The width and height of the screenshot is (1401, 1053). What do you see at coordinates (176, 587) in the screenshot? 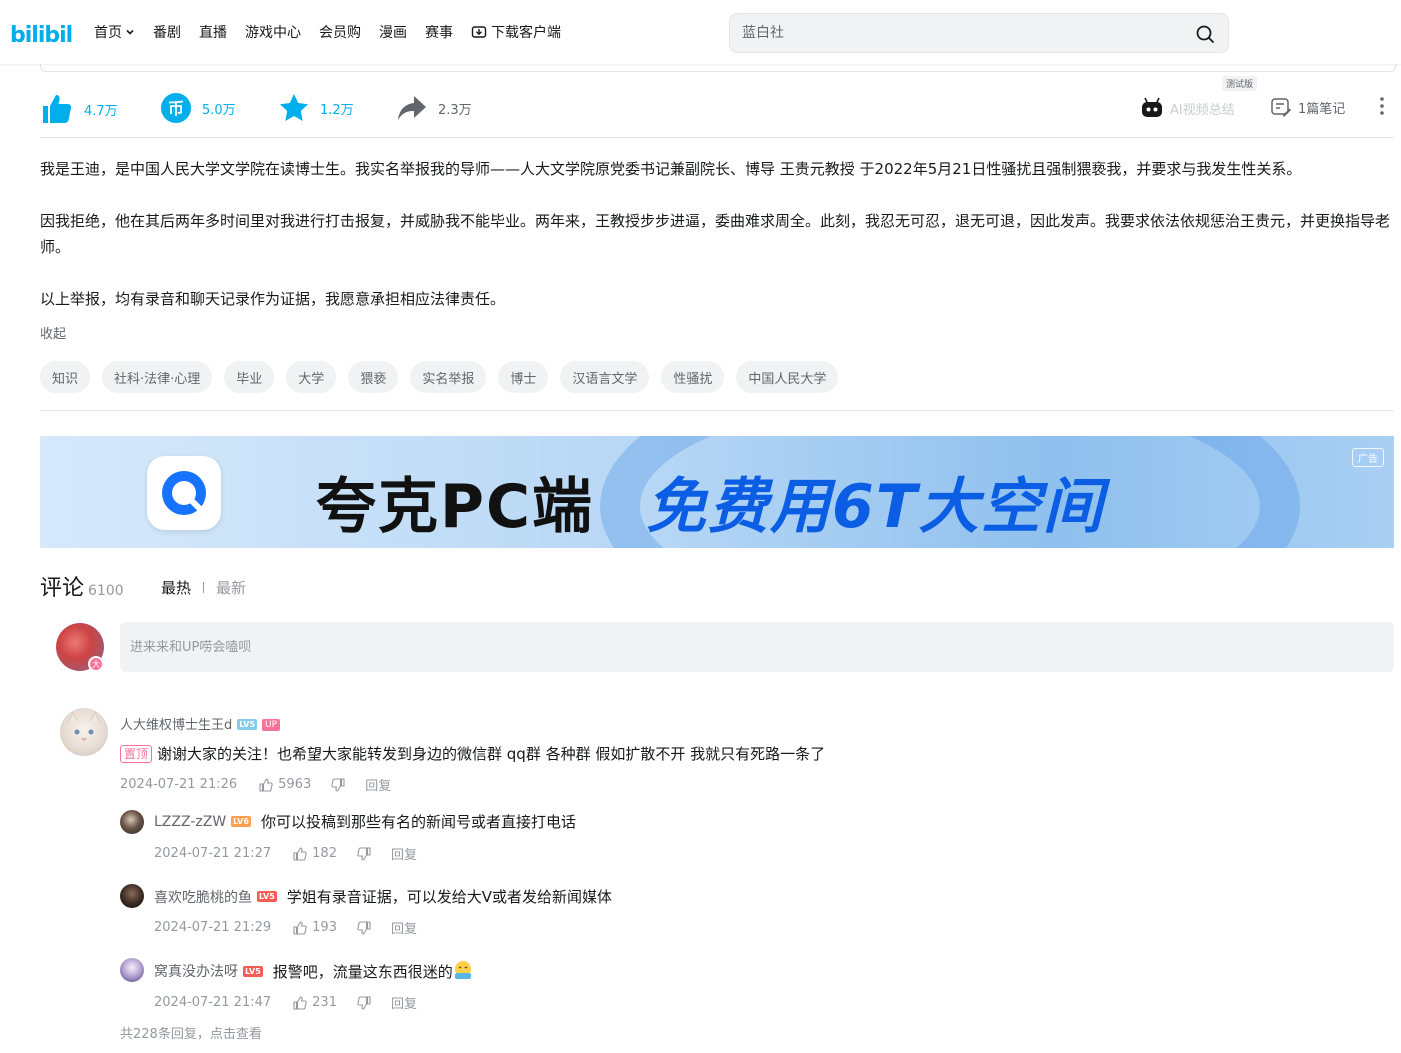
I see `sort-hot-tab: 最热` at bounding box center [176, 587].